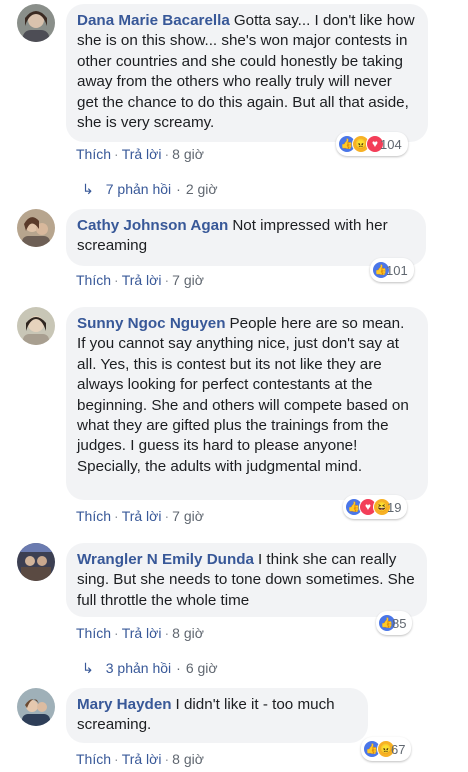  Describe the element at coordinates (386, 749) in the screenshot. I see `reaction-summary: 👍 😠 67` at that location.